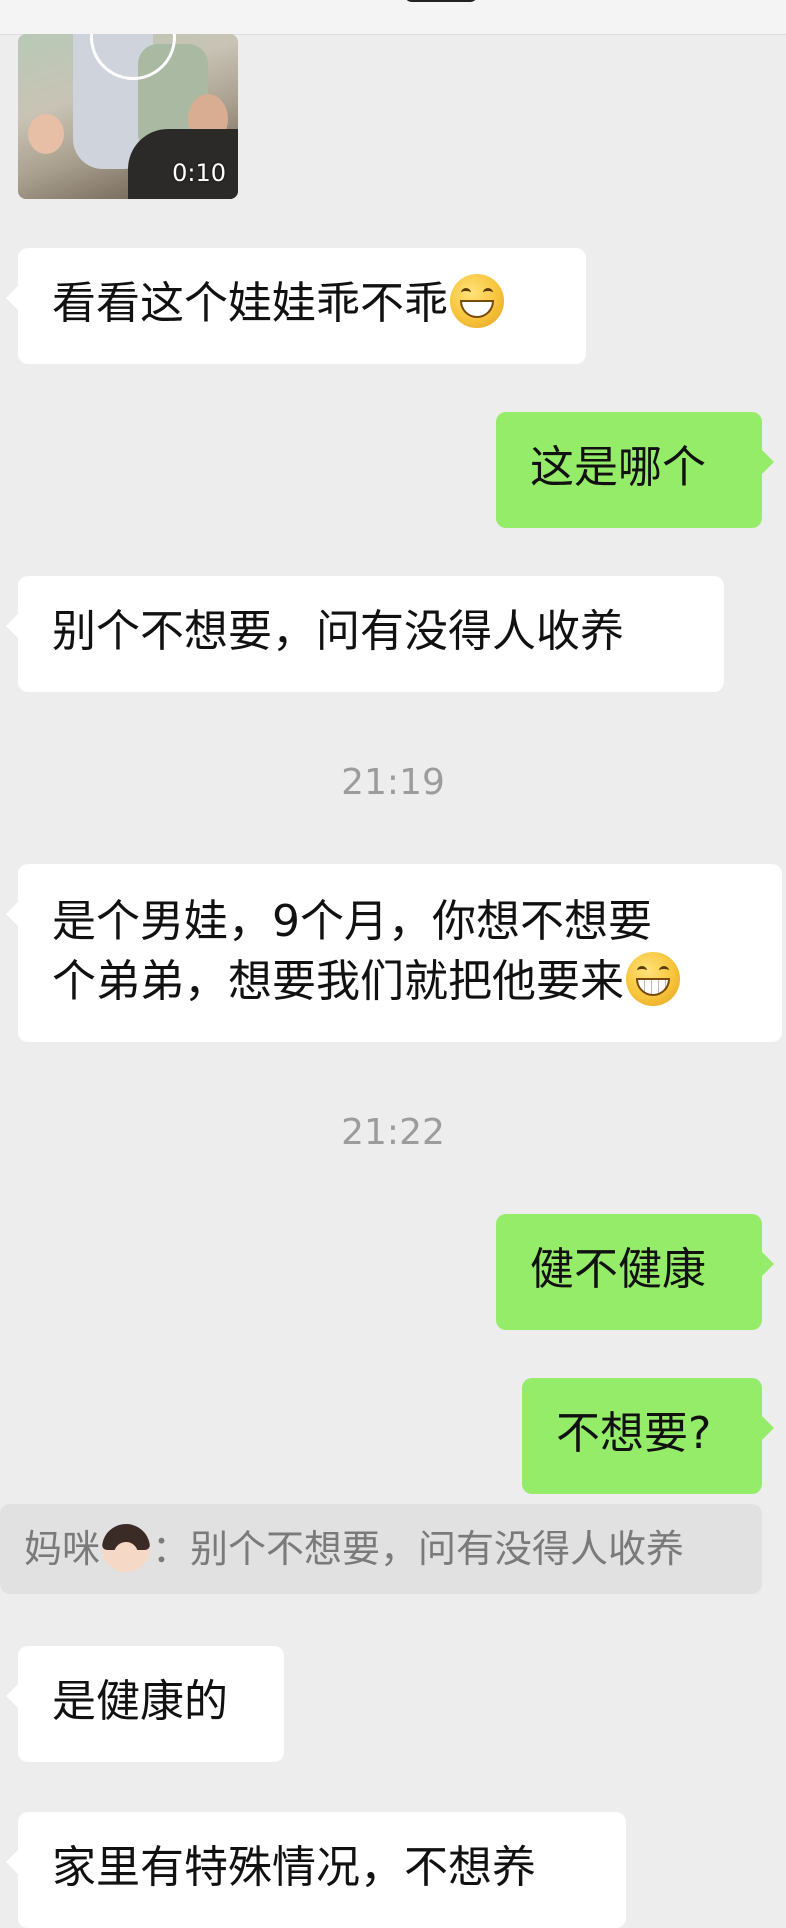  What do you see at coordinates (634, 1433) in the screenshot?
I see `message-text: 不想要?` at bounding box center [634, 1433].